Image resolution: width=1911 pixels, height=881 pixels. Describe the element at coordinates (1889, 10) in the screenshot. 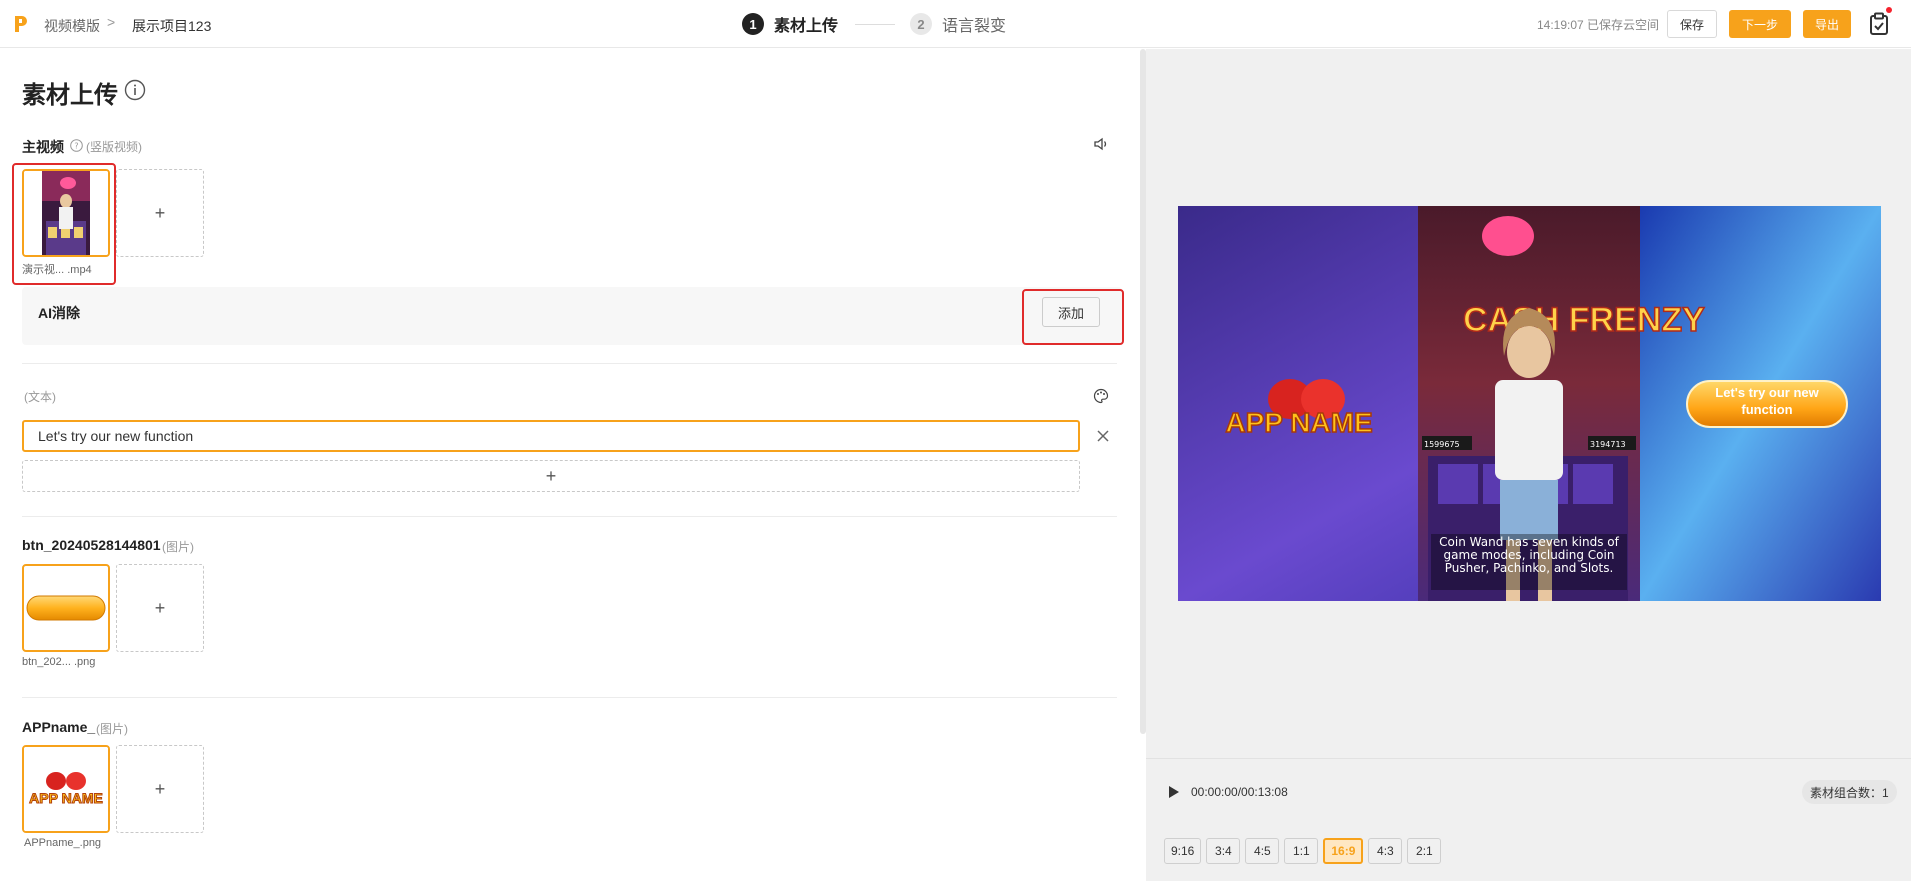

I see `notification-dot` at that location.